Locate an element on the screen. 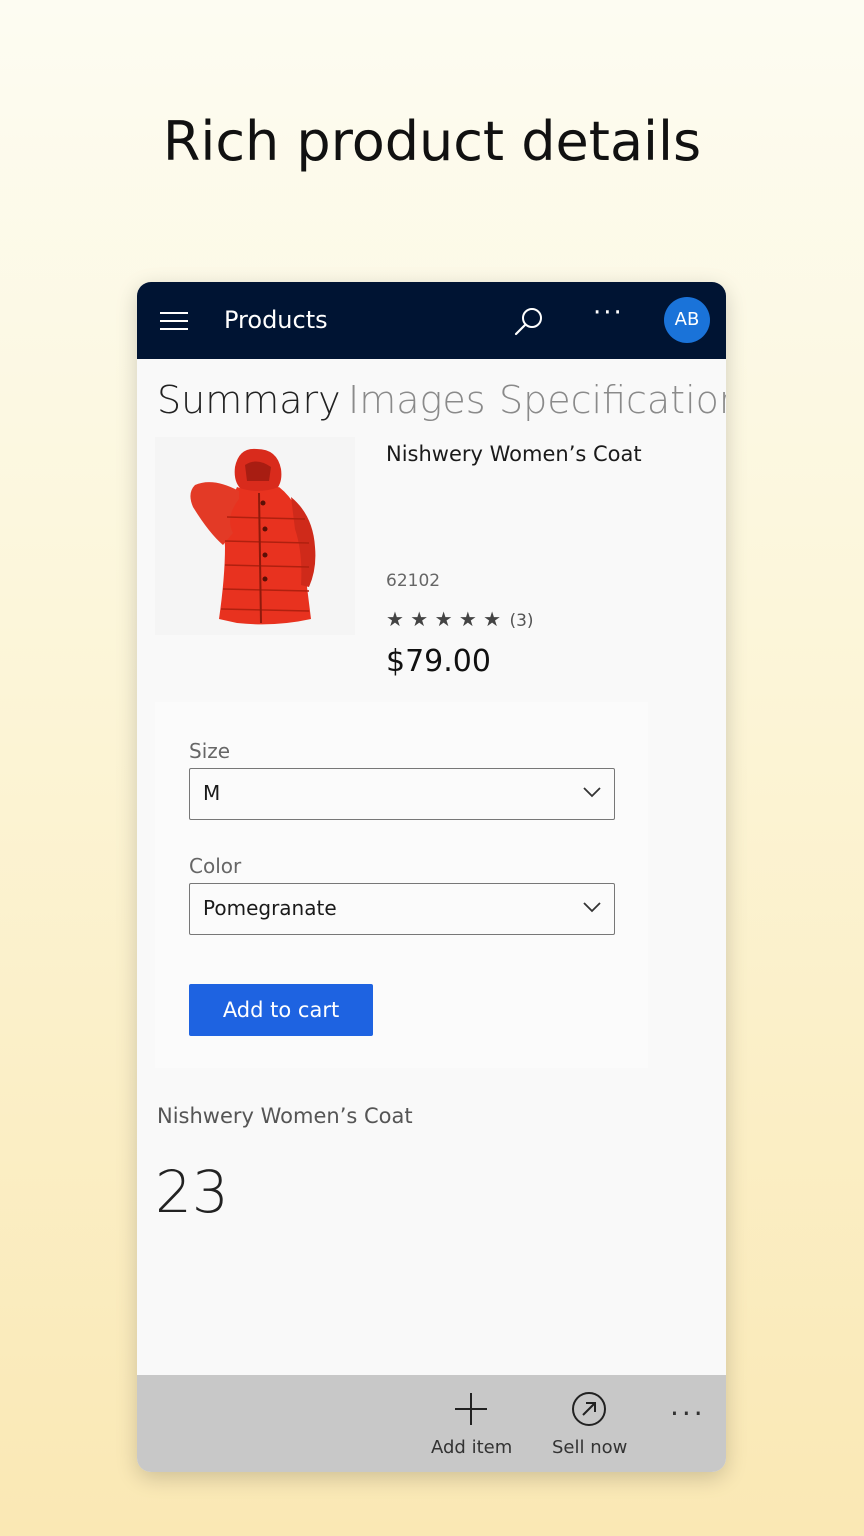 This screenshot has height=1536, width=864. color-value: Pomegranate is located at coordinates (270, 908).